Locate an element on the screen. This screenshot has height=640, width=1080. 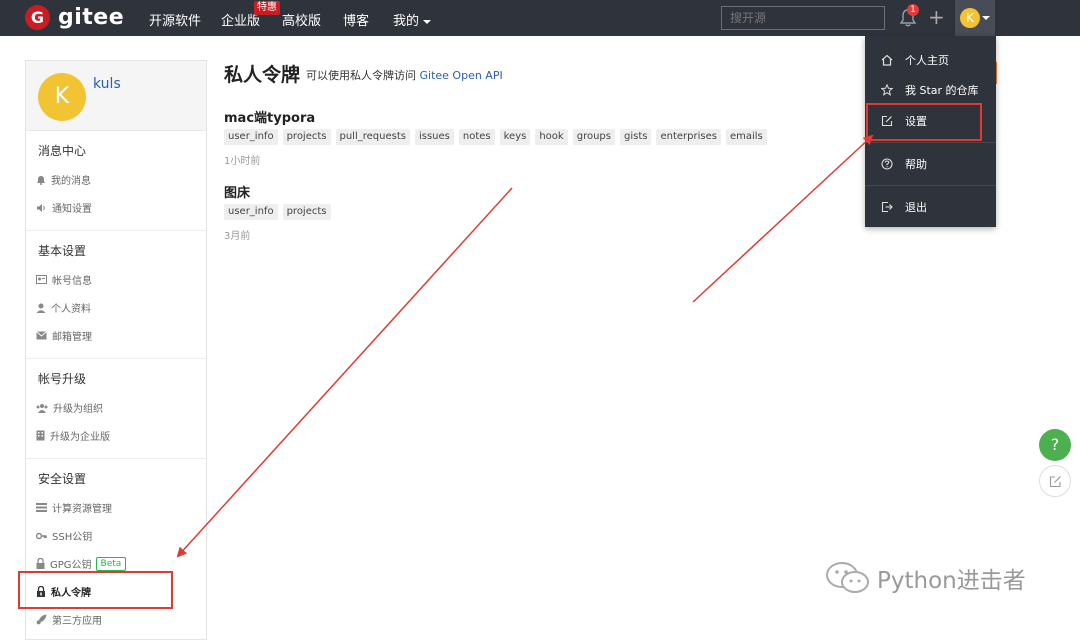
feedback-float-button is located at coordinates (1055, 481).